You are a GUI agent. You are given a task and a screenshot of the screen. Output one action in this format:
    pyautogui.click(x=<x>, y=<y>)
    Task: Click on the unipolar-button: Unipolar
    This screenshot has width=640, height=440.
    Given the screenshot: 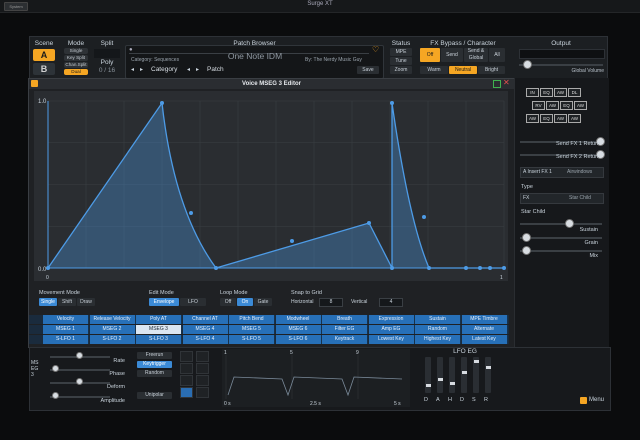 What is the action you would take?
    pyautogui.click(x=154, y=395)
    